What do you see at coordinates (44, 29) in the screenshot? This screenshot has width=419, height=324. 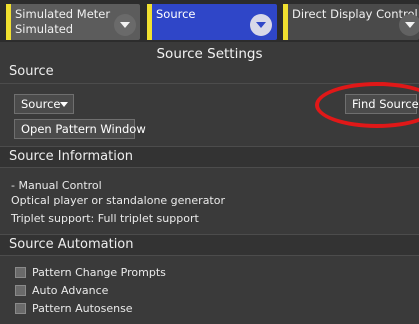 I see `tab-sublabel: Simulated` at bounding box center [44, 29].